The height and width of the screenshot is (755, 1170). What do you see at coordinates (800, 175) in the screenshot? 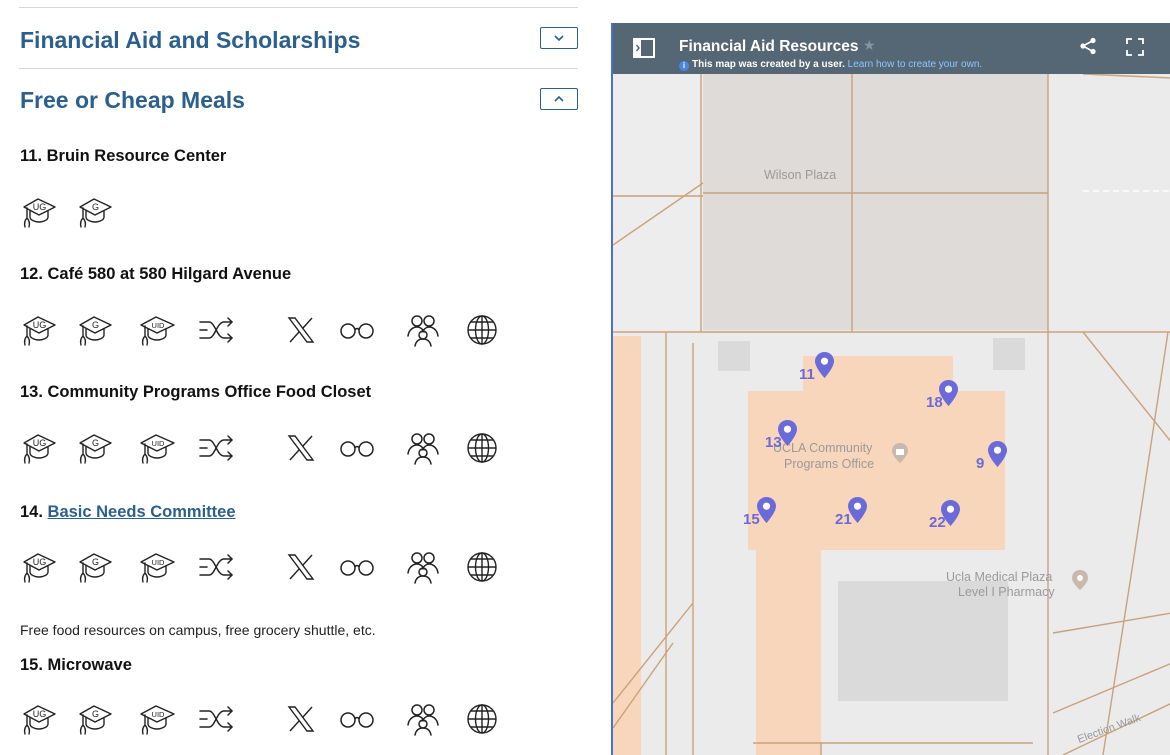
I see `map-label-wilson-plaza: Wilson Plaza` at bounding box center [800, 175].